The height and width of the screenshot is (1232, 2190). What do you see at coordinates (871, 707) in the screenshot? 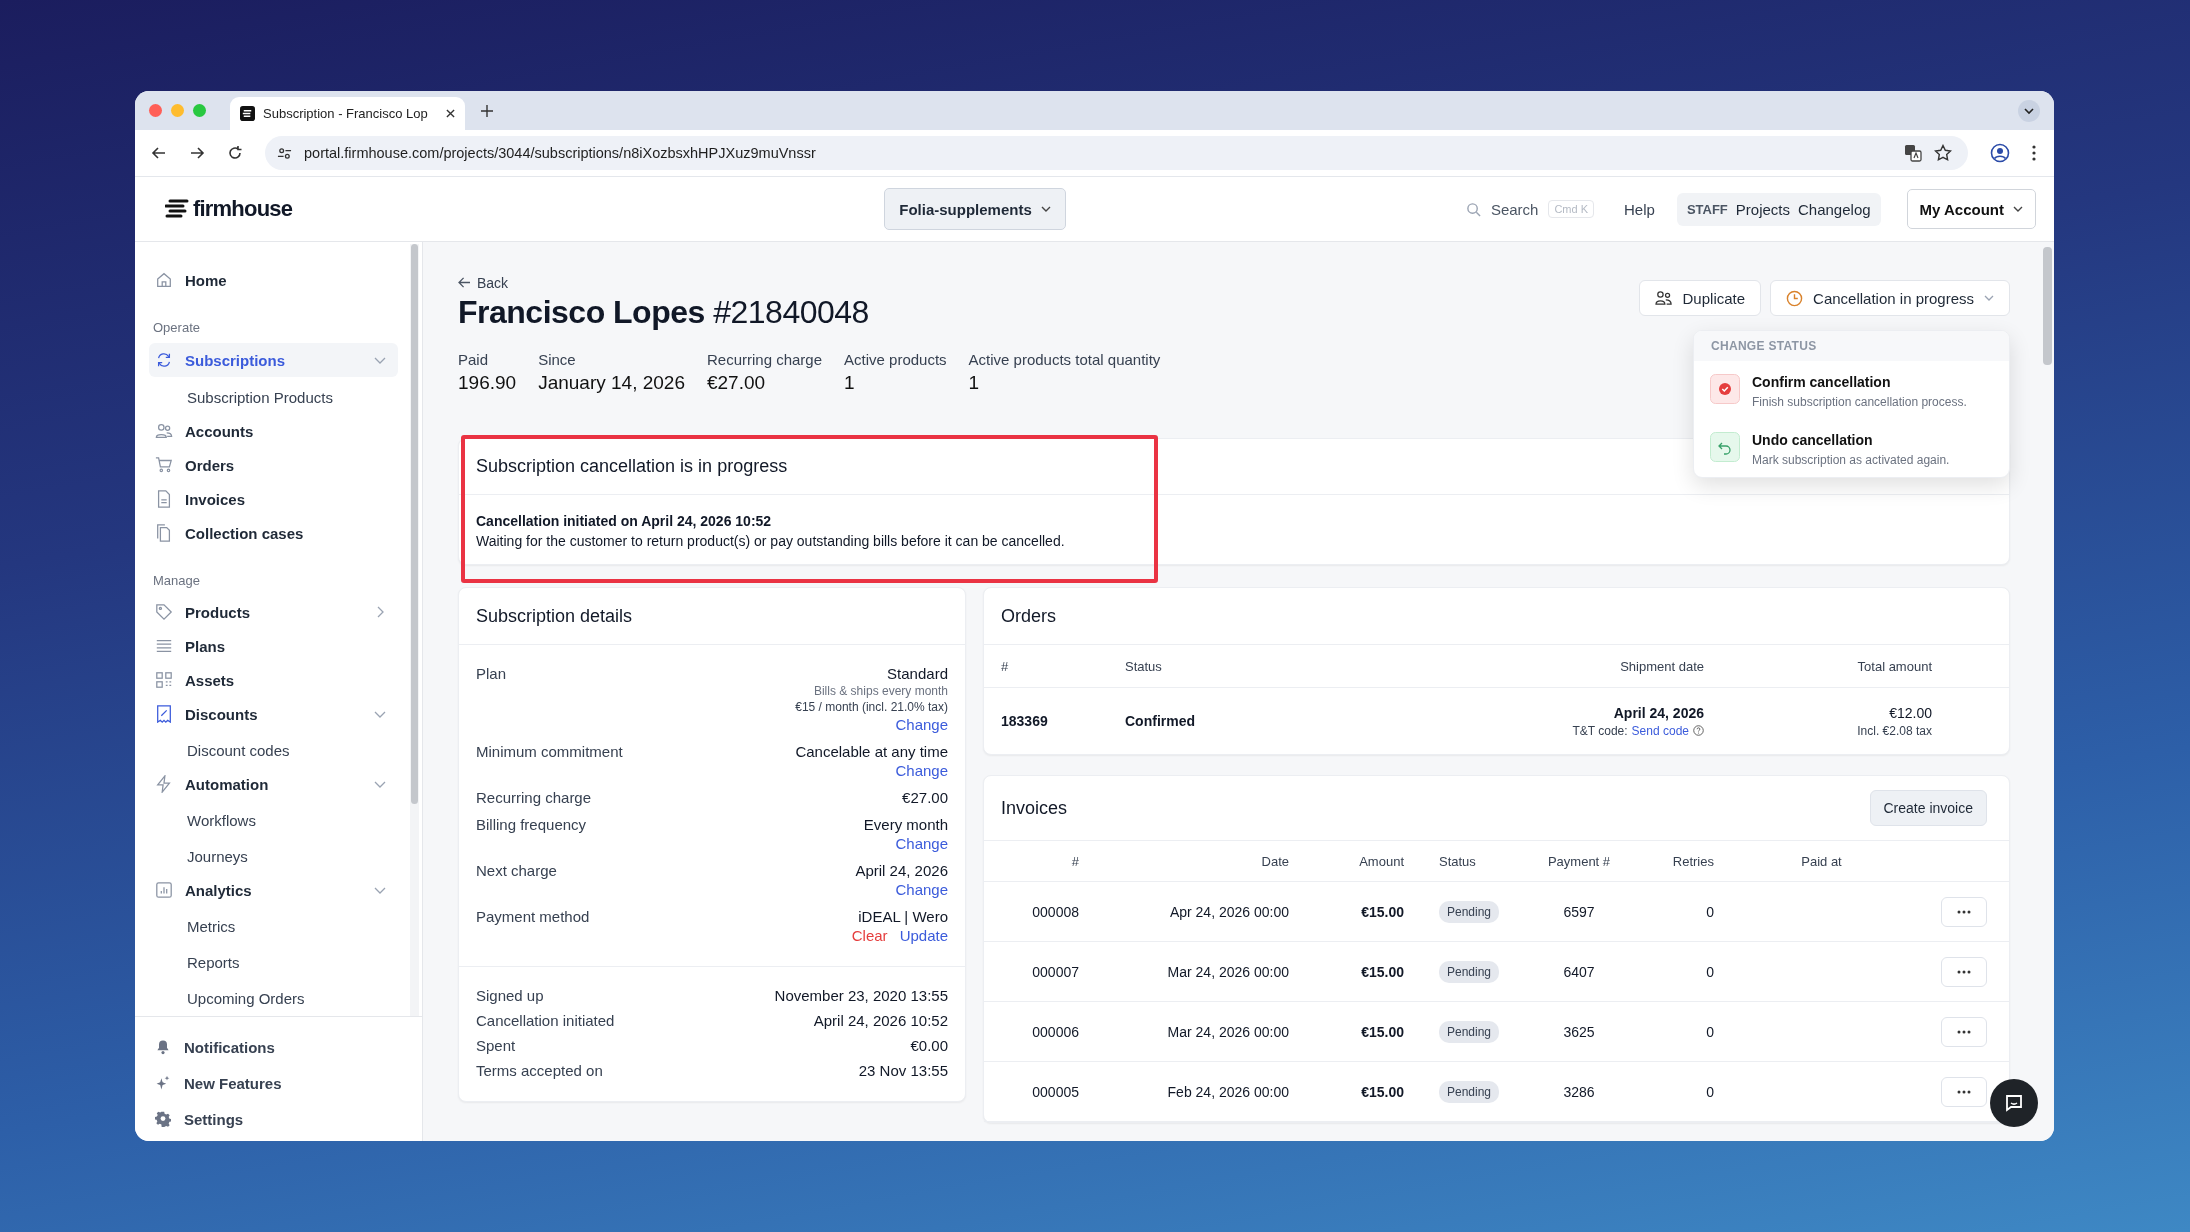
I see `field-value: €15 / month (incl. 21.0% tax)` at bounding box center [871, 707].